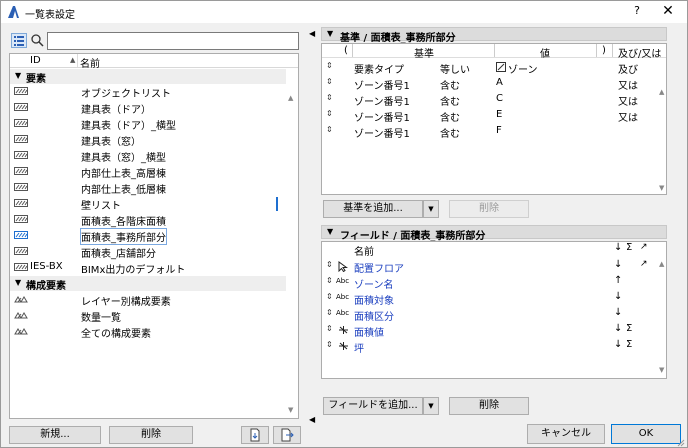  I want to click on export-button, so click(287, 435).